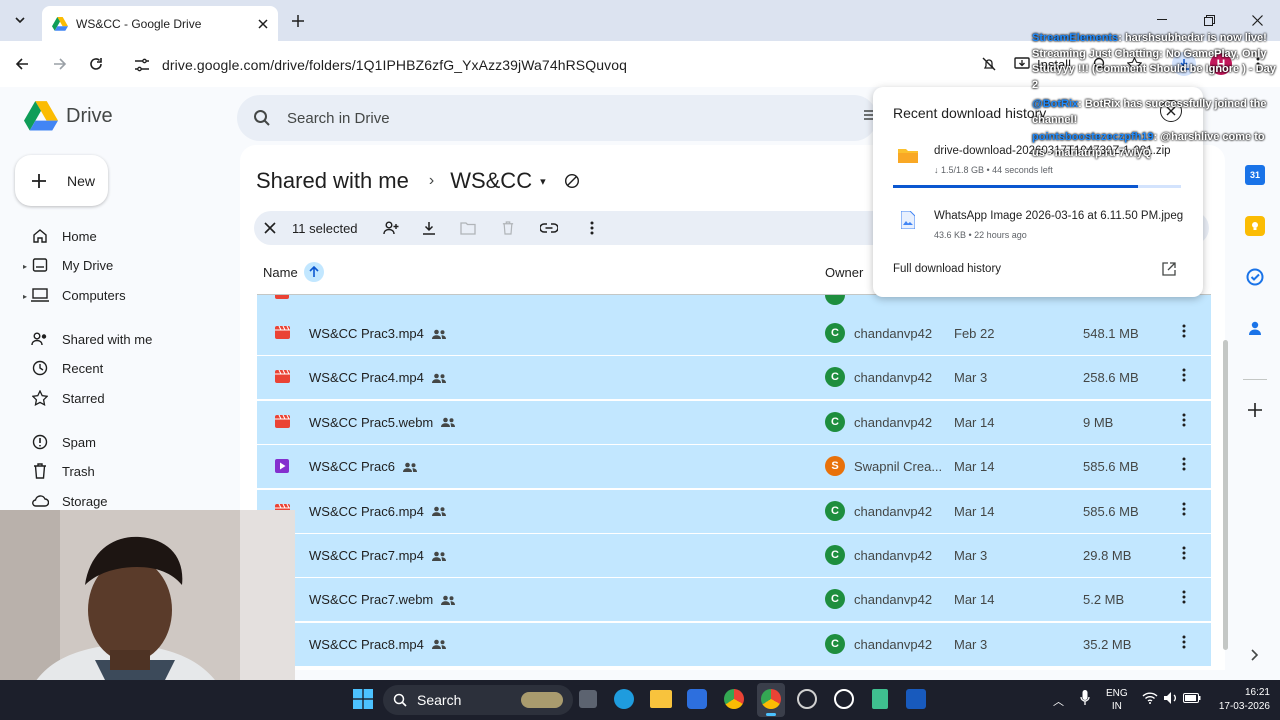 Image resolution: width=1280 pixels, height=720 pixels. What do you see at coordinates (478, 700) in the screenshot?
I see `taskbar-search: Search` at bounding box center [478, 700].